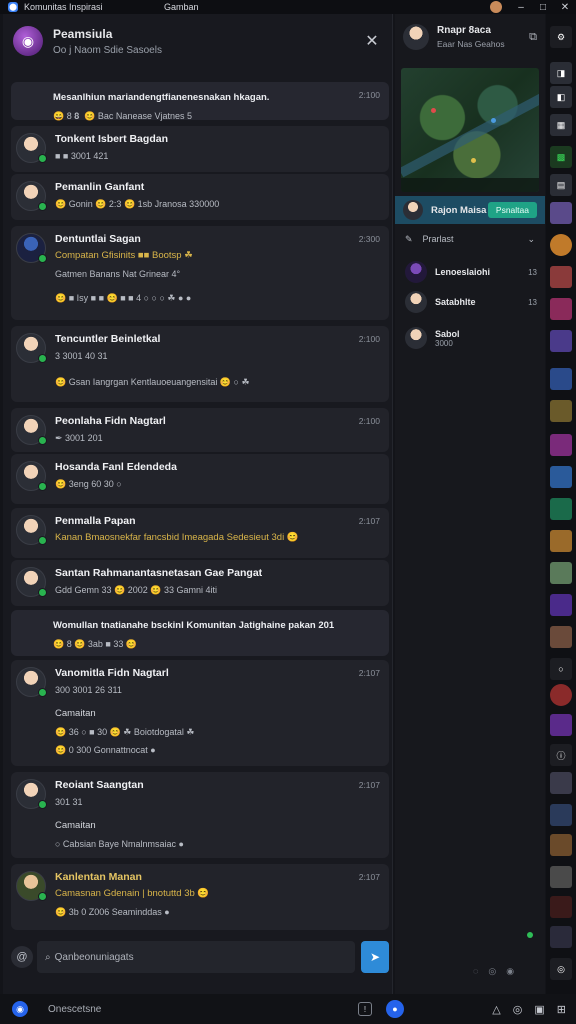 The image size is (576, 1024). Describe the element at coordinates (395, 1009) in the screenshot. I see `assistant-icon: ●` at that location.